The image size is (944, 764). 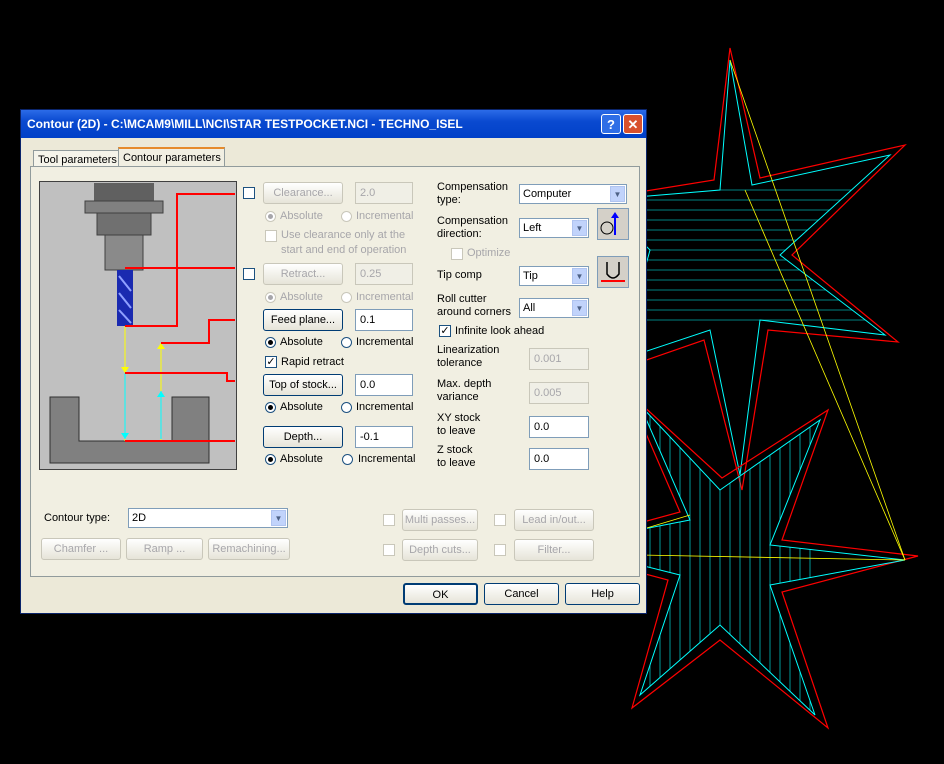 What do you see at coordinates (384, 437) in the screenshot?
I see `depth-field: -0.1` at bounding box center [384, 437].